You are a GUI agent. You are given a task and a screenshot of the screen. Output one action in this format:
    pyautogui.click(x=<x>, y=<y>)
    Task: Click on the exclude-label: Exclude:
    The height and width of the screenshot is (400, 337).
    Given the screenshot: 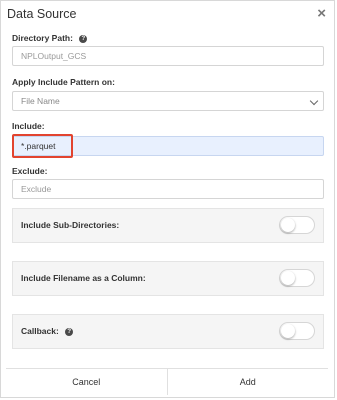 What is the action you would take?
    pyautogui.click(x=30, y=171)
    